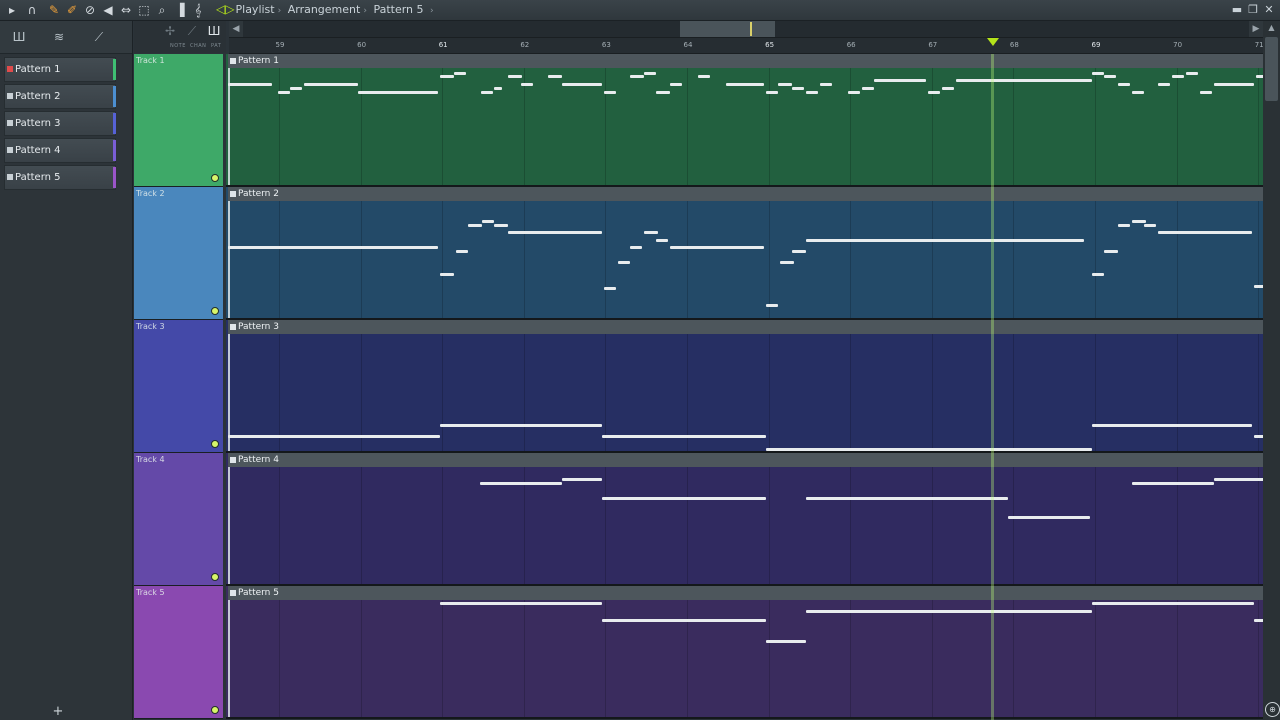 Image resolution: width=1280 pixels, height=720 pixels. I want to click on menu-arrow-icon: ▸, so click(12, 10).